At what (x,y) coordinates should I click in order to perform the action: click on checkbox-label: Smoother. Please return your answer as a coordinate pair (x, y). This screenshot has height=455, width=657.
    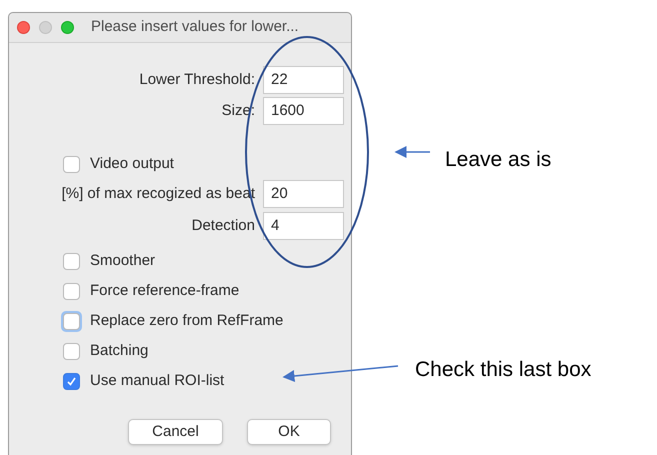
    Looking at the image, I should click on (123, 260).